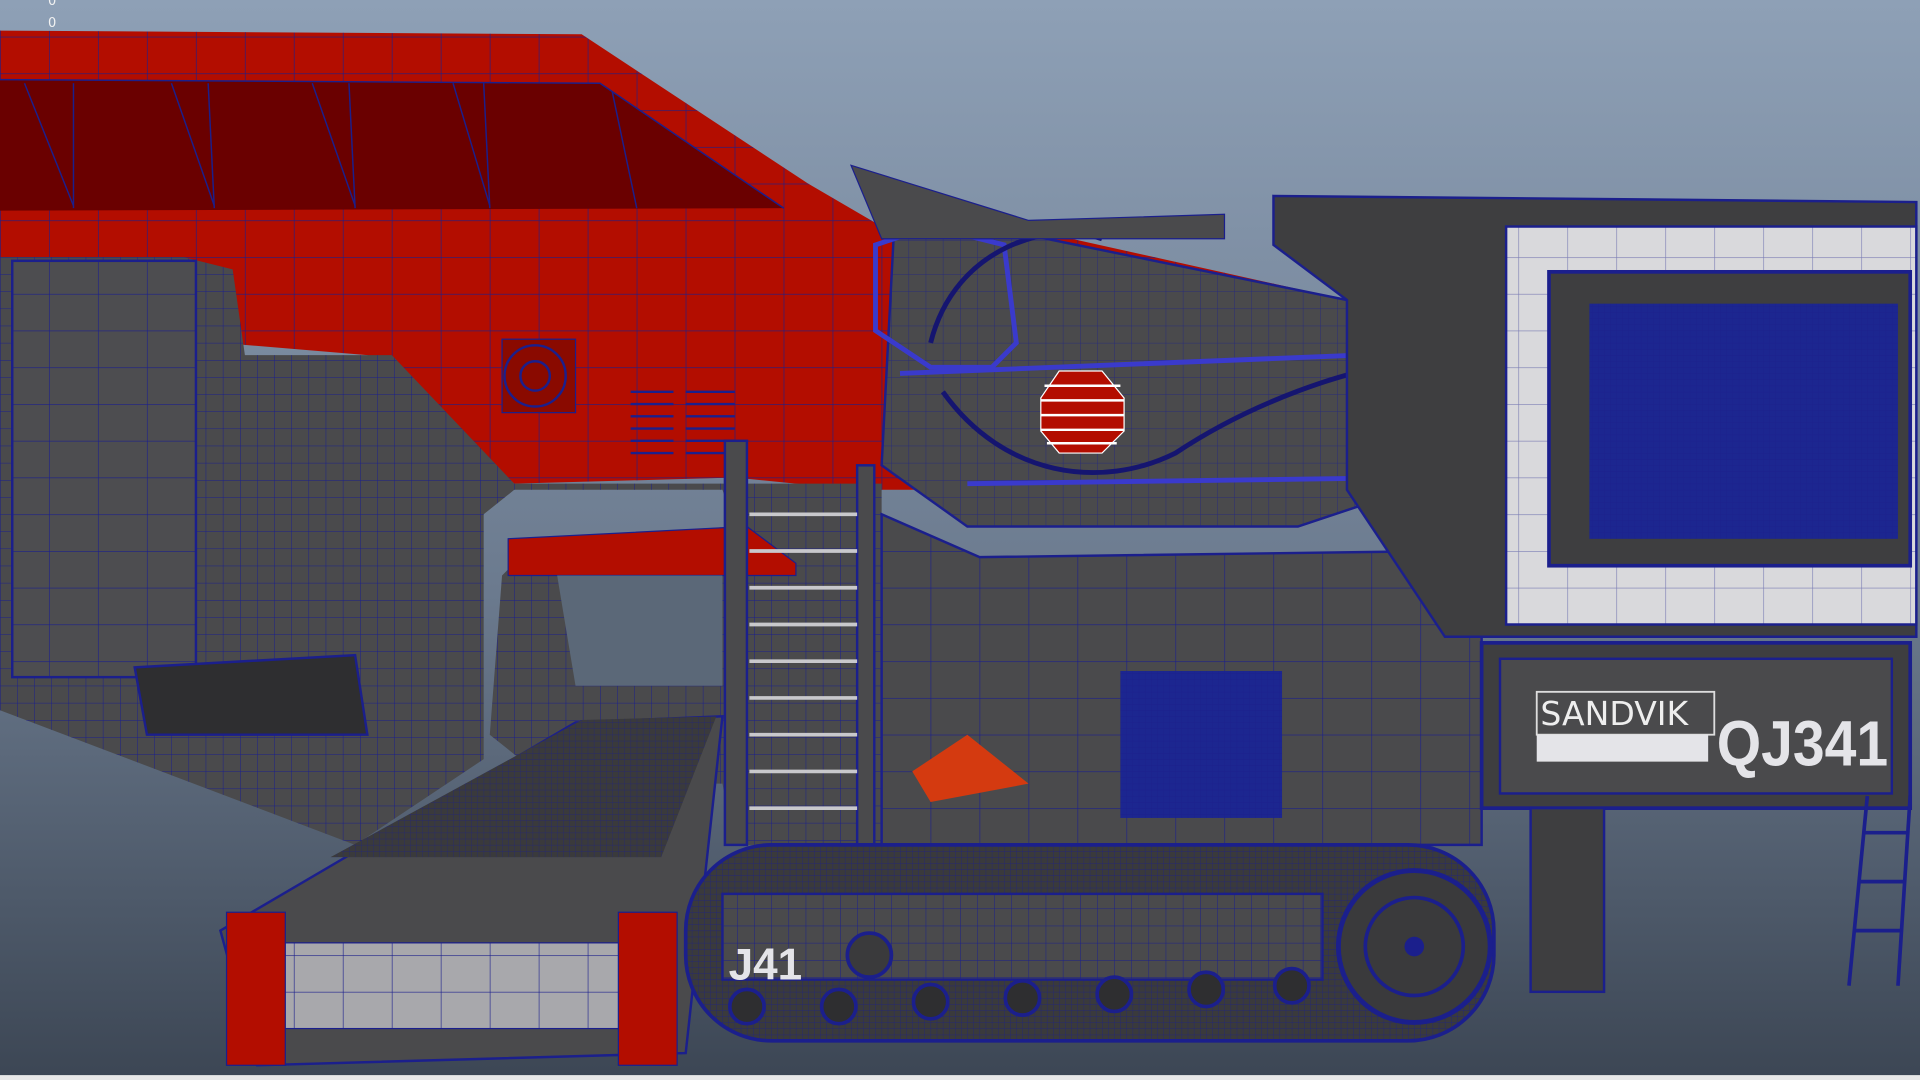 This screenshot has height=1080, width=1920. Describe the element at coordinates (1614, 713) in the screenshot. I see `brand-label: SANDVIK` at that location.